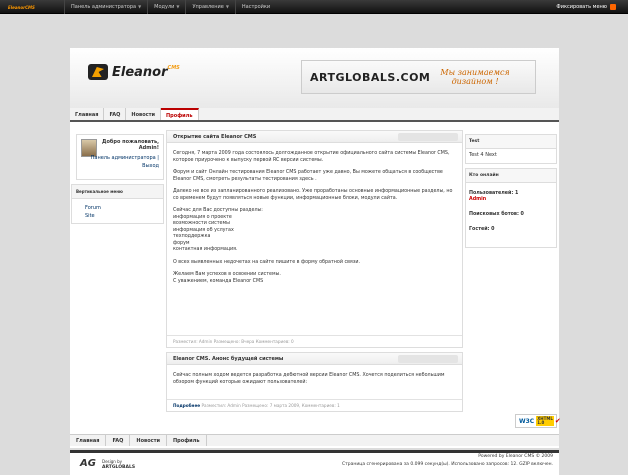  I want to click on design-by-label: Design by, so click(112, 461).